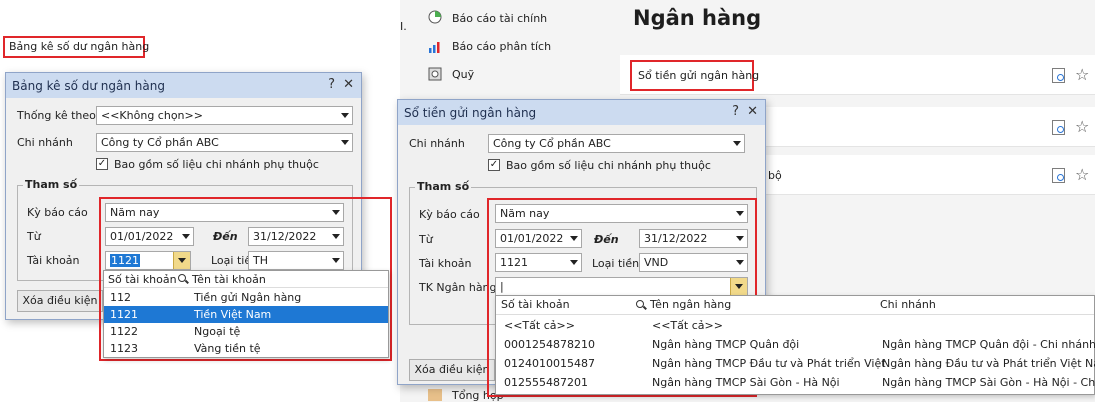  I want to click on report-card-label: Sổ tiền gửi ngân hàng, so click(698, 75).